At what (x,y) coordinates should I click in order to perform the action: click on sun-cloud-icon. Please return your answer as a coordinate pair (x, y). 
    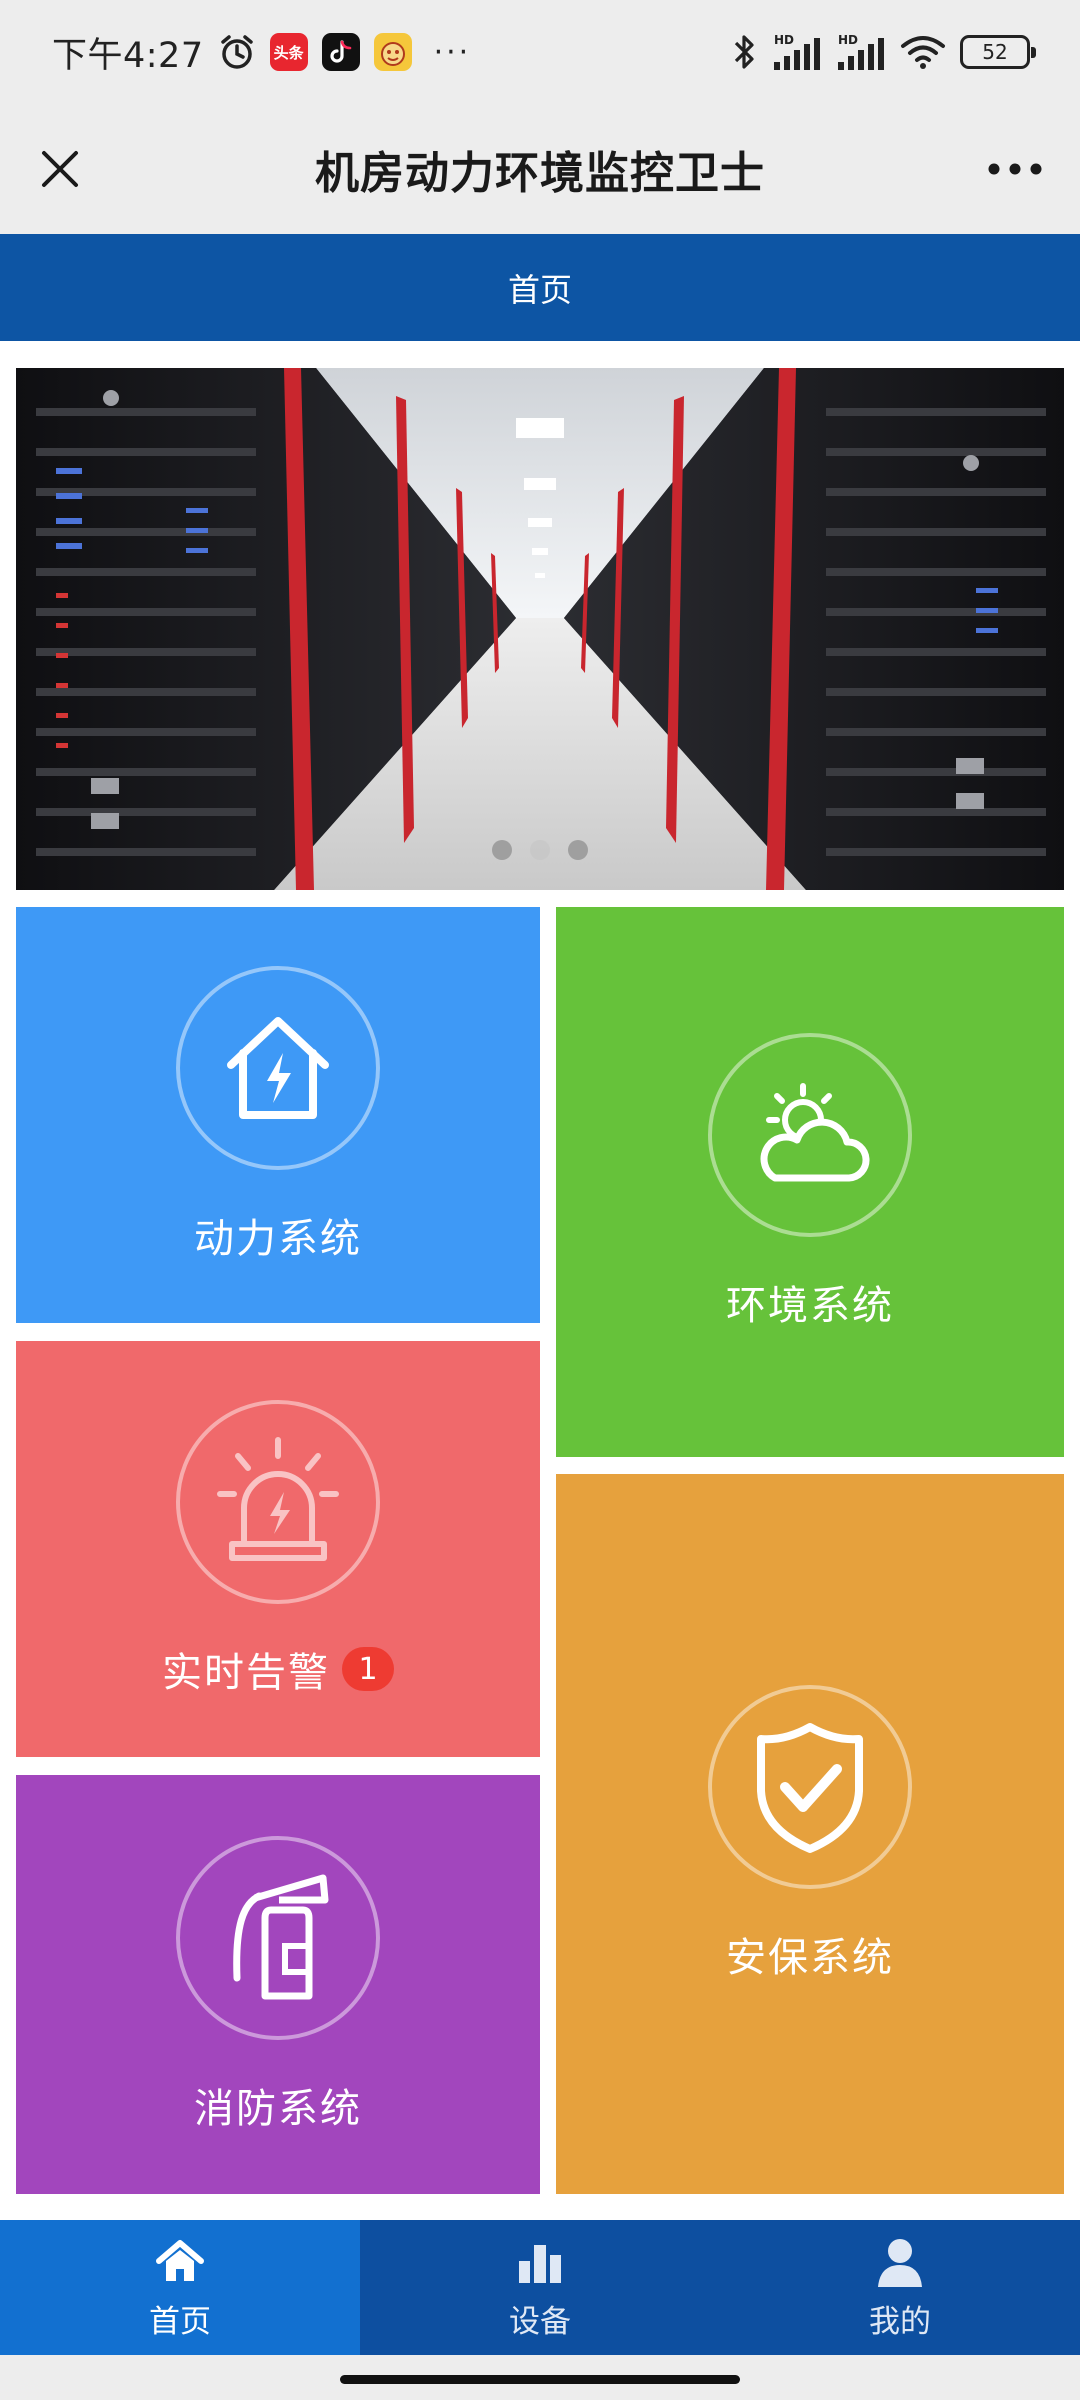
    Looking at the image, I should click on (815, 1132).